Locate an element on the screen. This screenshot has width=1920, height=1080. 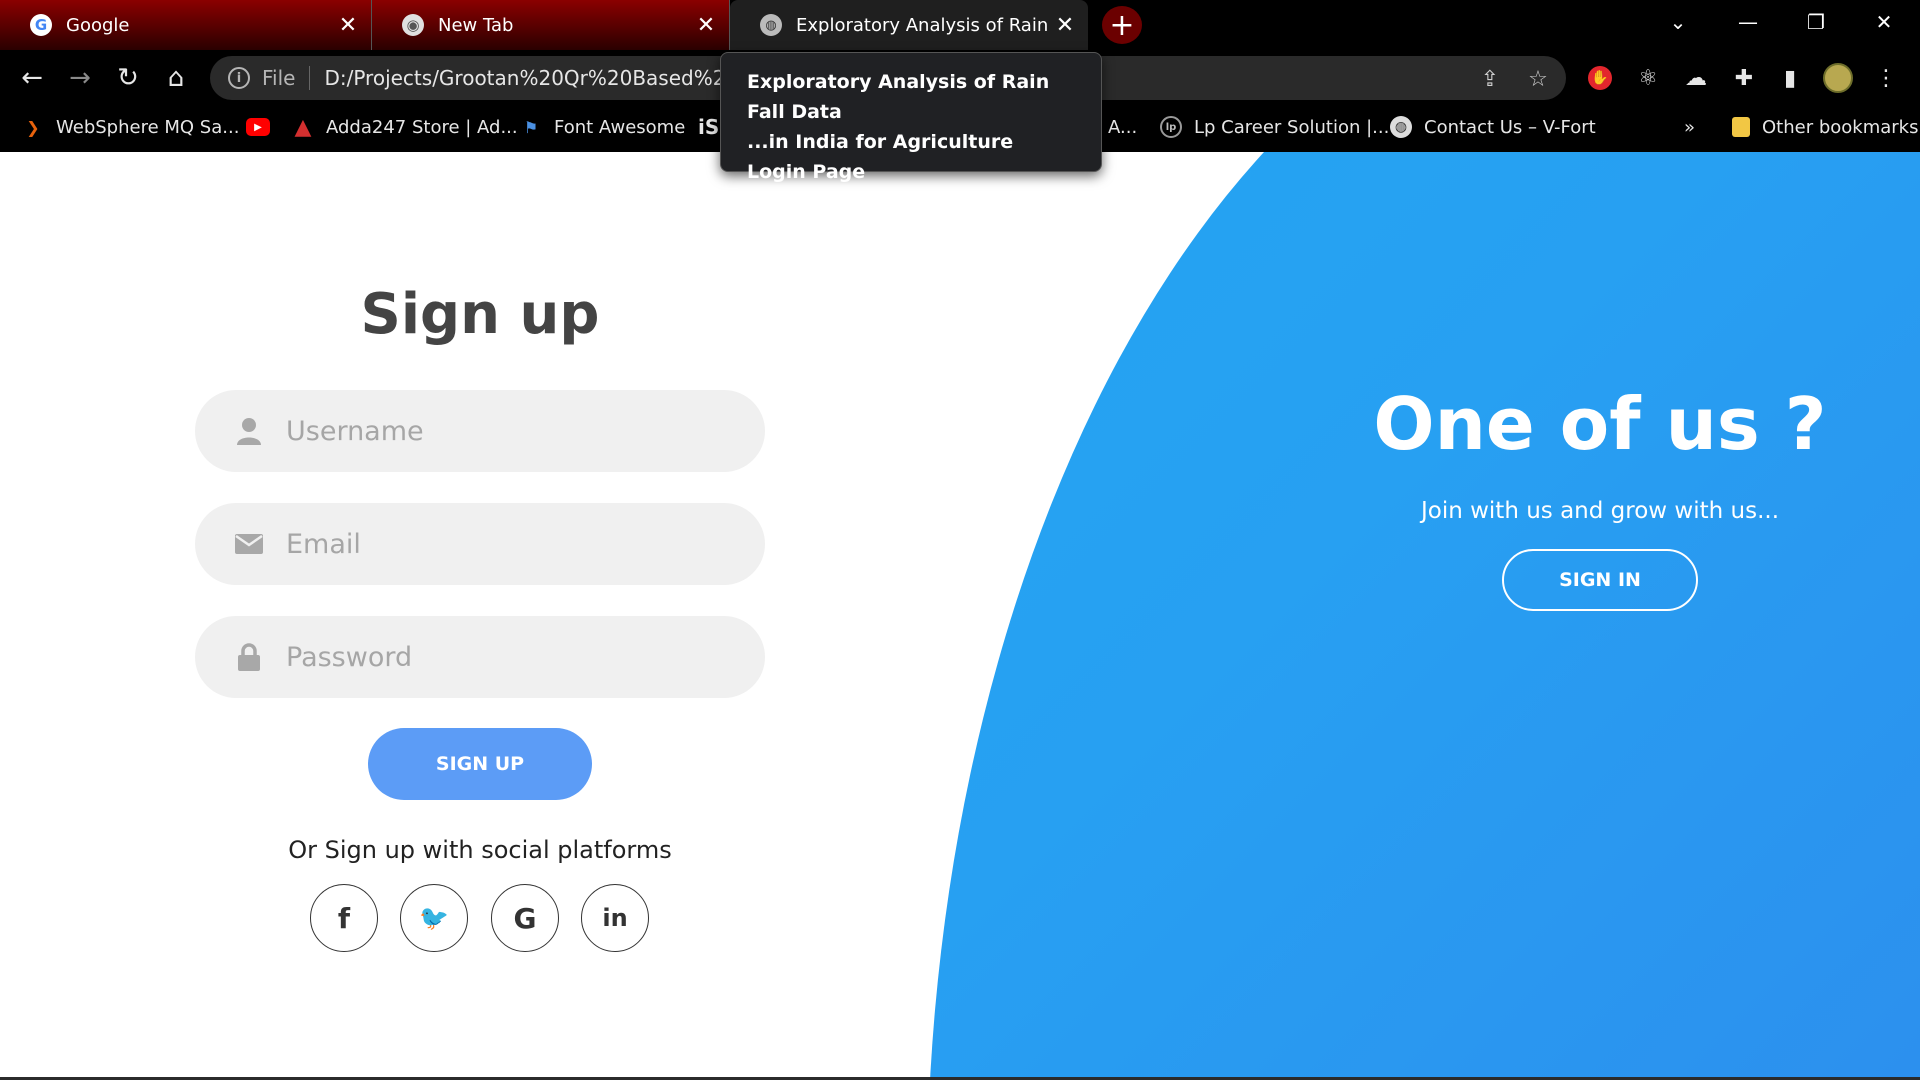
twitter-button: 🐦 is located at coordinates (434, 918).